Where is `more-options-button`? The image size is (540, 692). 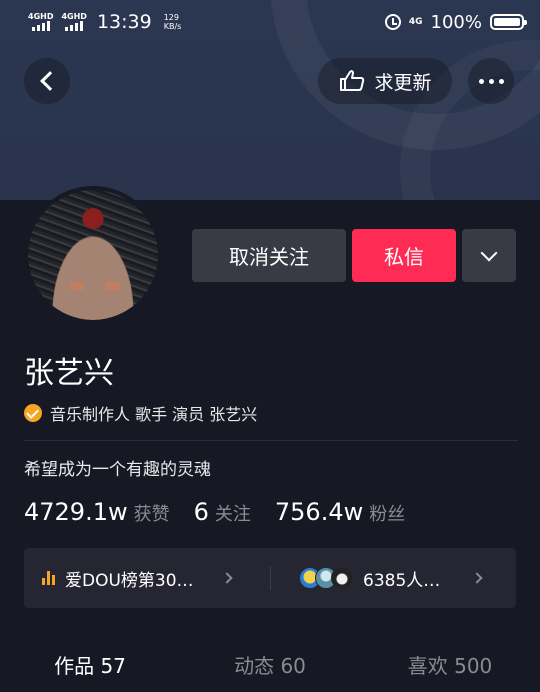 more-options-button is located at coordinates (491, 81).